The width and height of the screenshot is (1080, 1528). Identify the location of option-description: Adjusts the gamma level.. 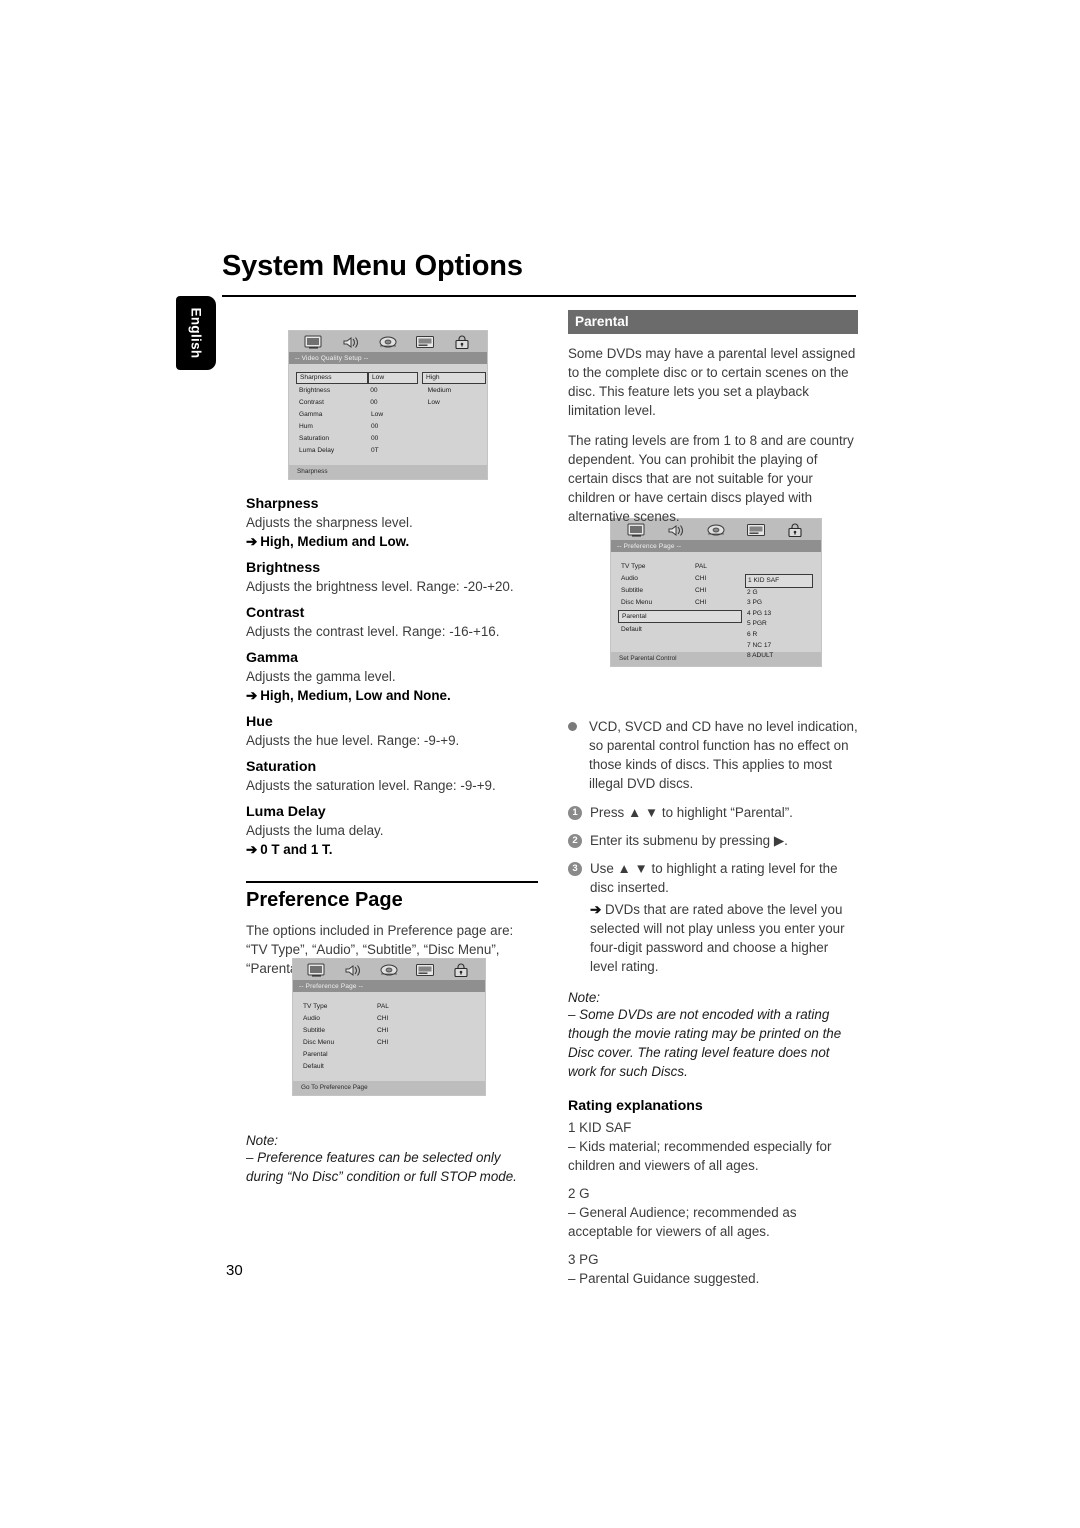
(321, 676).